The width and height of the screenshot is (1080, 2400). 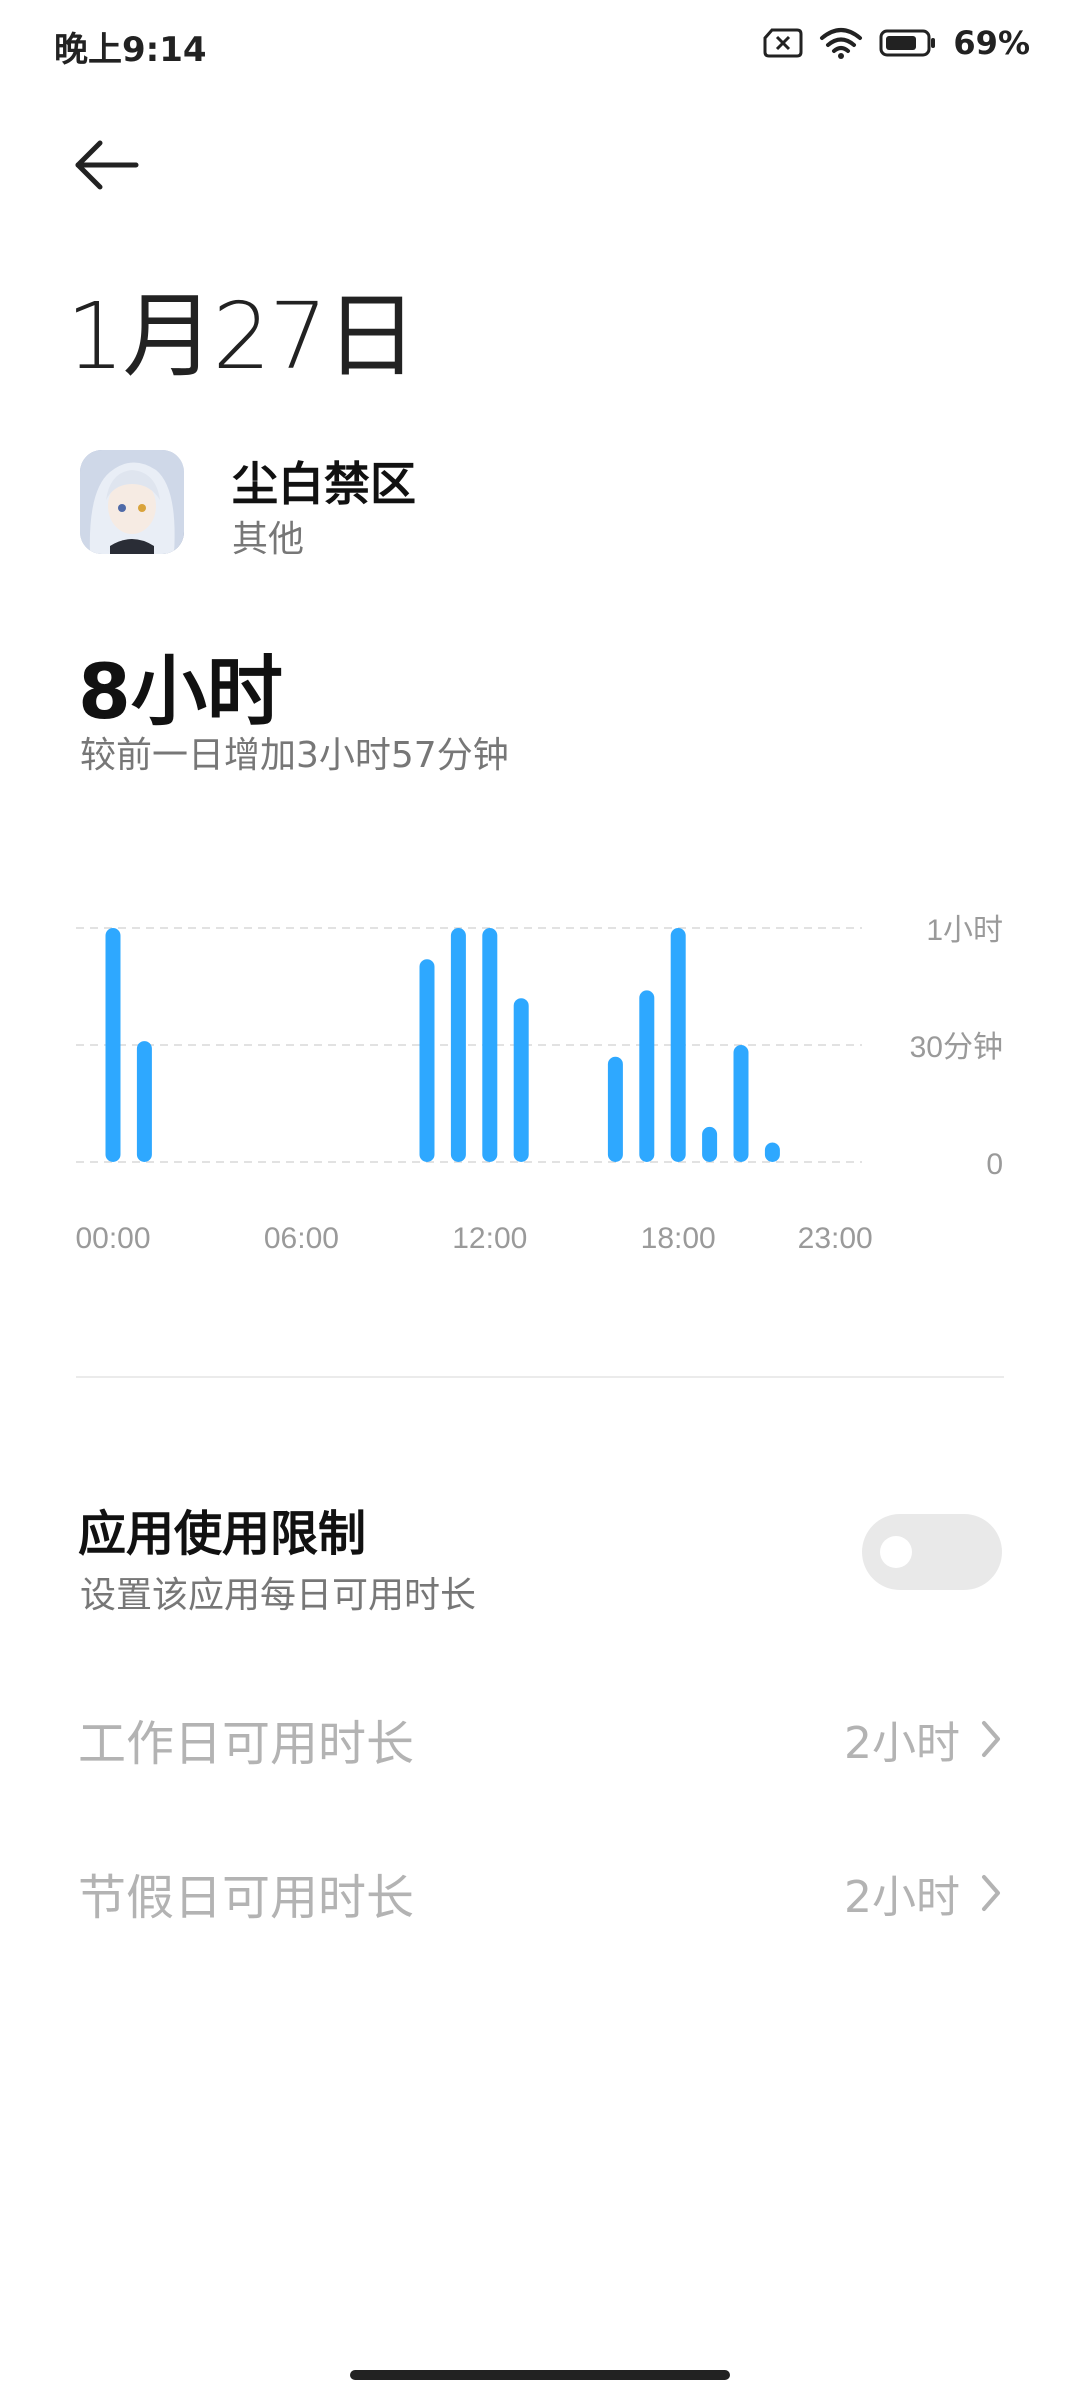 I want to click on toggle-knob, so click(x=896, y=1552).